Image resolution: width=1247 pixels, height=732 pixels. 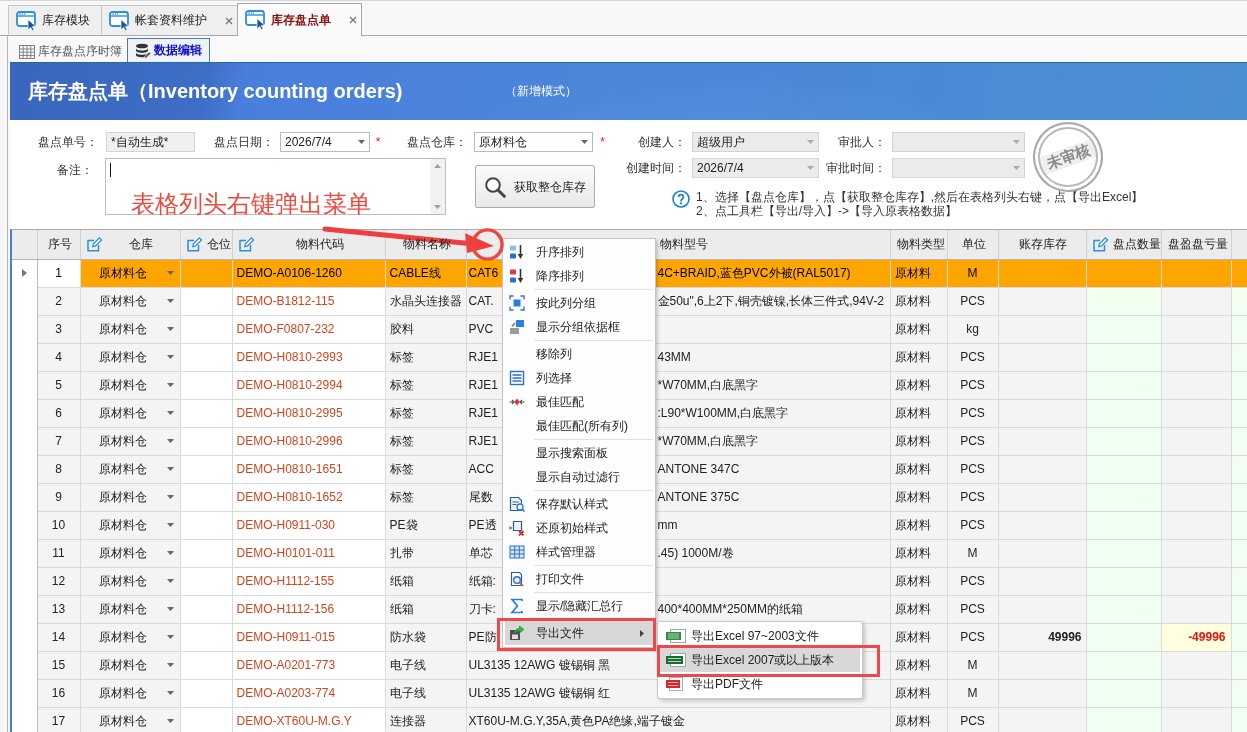 What do you see at coordinates (674, 357) in the screenshot?
I see `table-cell-text: 43MM` at bounding box center [674, 357].